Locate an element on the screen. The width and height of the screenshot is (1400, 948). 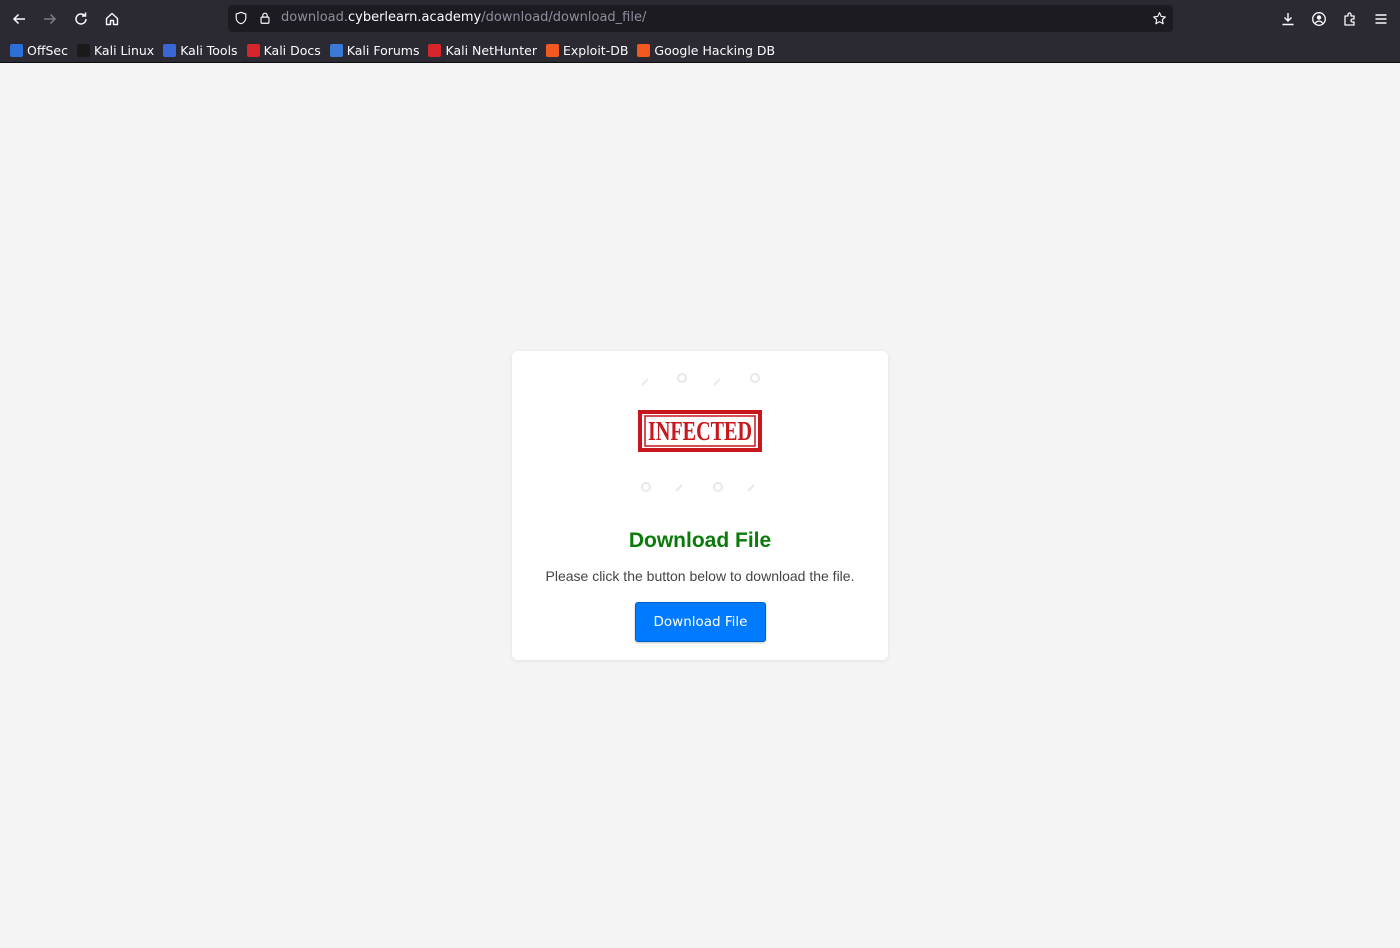
home-button is located at coordinates (112, 19).